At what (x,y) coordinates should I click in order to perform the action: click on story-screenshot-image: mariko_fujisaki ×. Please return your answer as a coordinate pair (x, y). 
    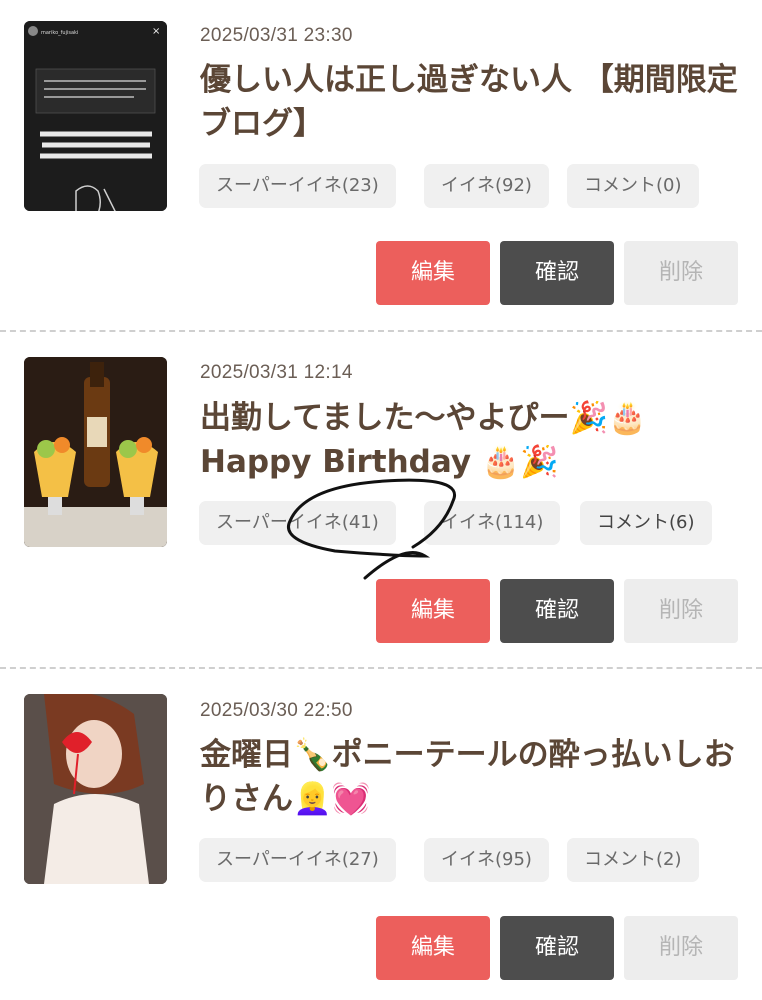
    Looking at the image, I should click on (95, 116).